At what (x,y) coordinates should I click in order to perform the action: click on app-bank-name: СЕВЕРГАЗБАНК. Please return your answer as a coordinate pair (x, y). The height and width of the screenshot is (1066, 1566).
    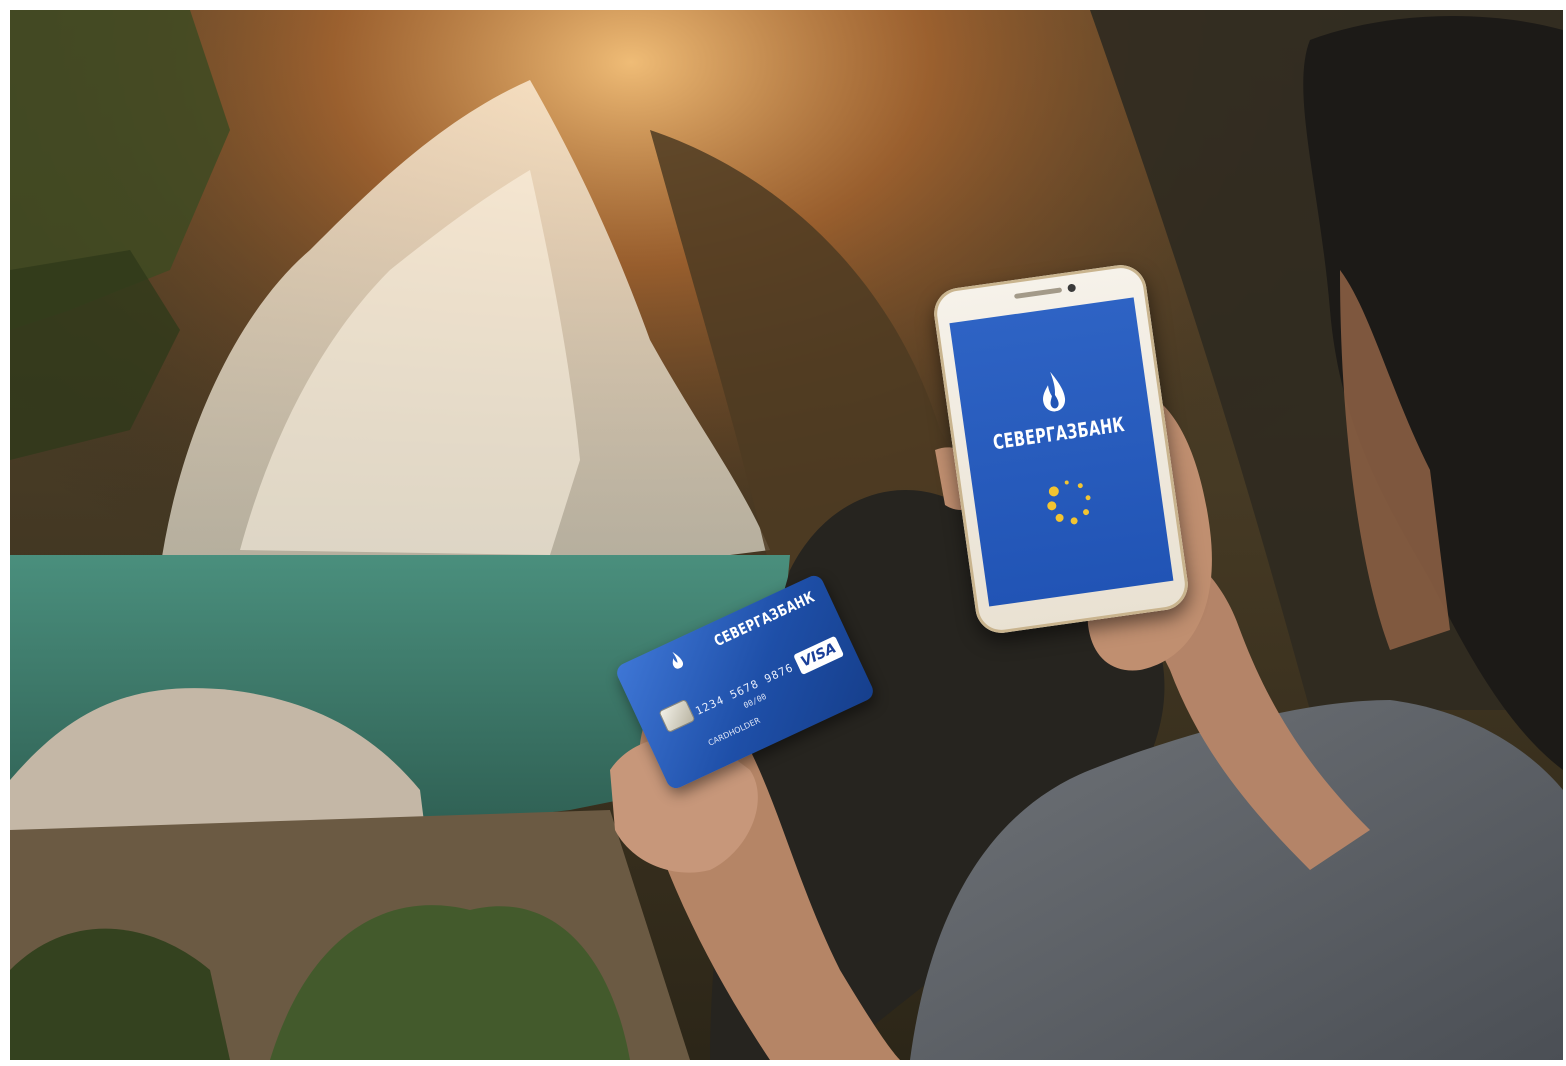
    Looking at the image, I should click on (1059, 433).